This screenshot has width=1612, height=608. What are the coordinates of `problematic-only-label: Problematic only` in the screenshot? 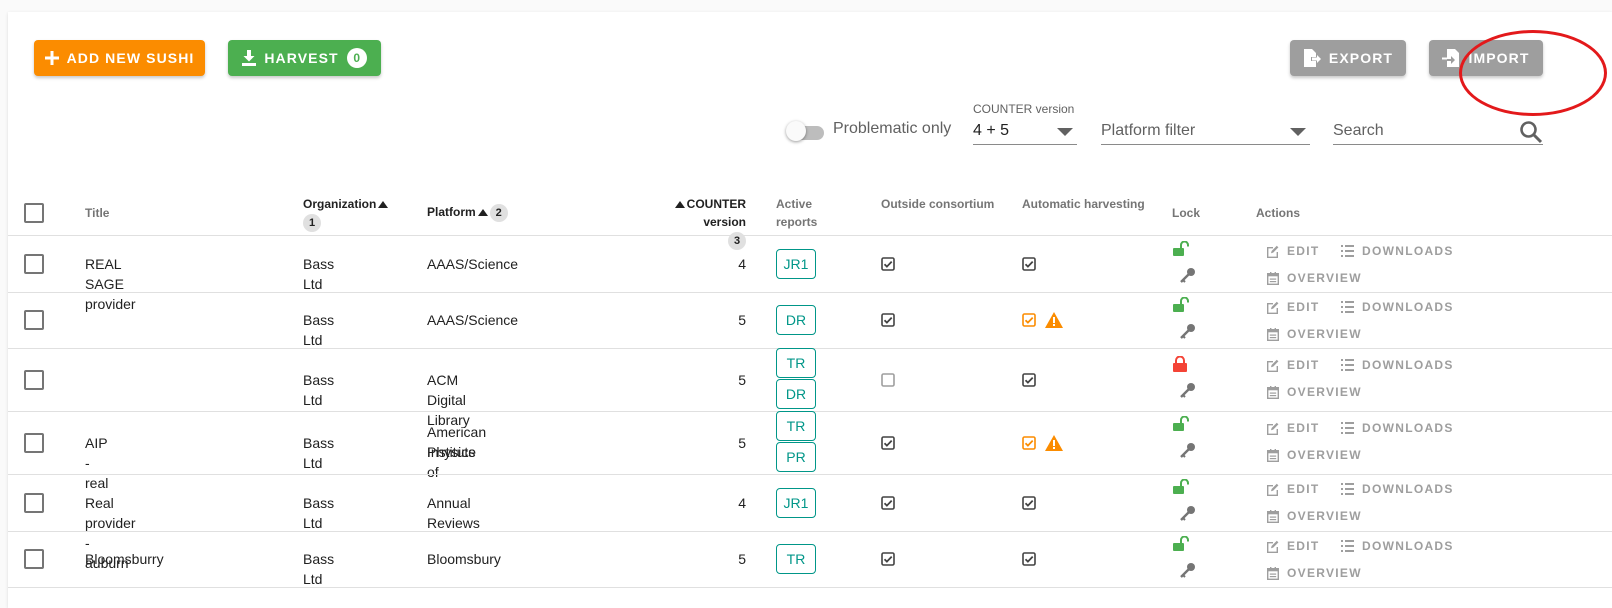 It's located at (892, 128).